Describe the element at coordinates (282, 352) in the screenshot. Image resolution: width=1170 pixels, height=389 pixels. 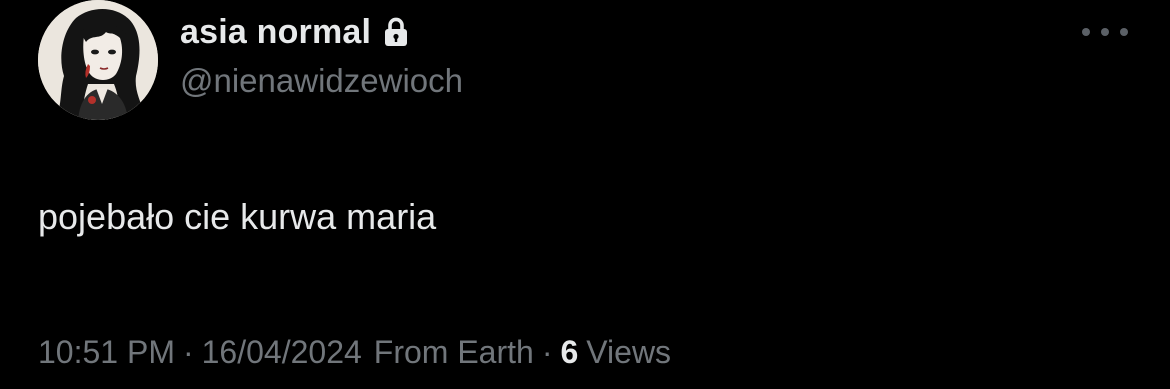
I see `tweet-date: 16/04/2024` at that location.